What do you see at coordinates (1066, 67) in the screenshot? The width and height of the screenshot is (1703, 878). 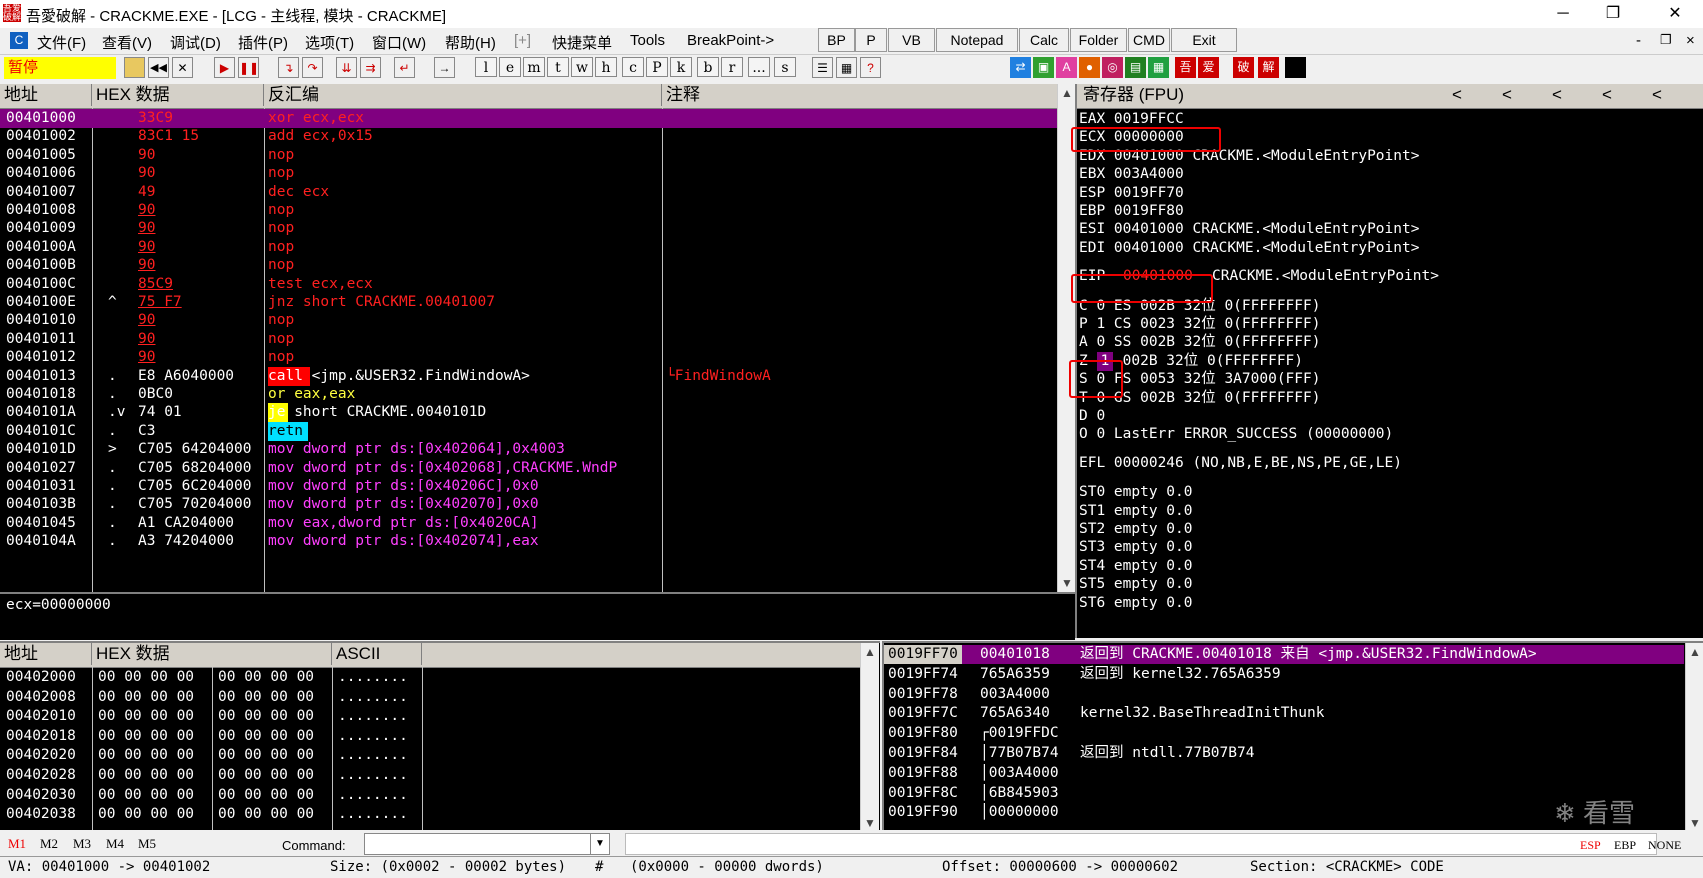 I see `plugin-a-icon: A` at bounding box center [1066, 67].